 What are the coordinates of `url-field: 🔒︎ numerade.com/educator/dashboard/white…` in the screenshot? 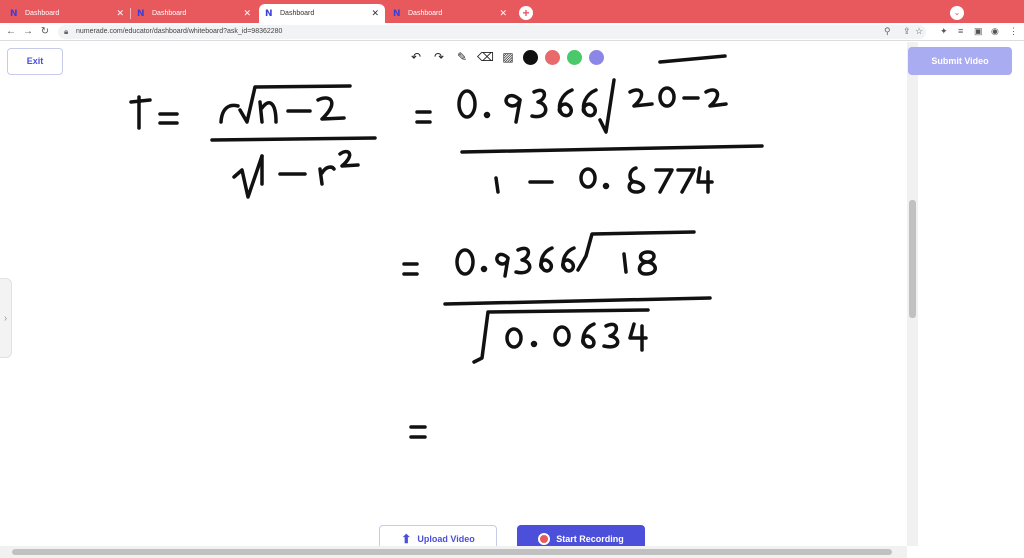 It's located at (492, 32).